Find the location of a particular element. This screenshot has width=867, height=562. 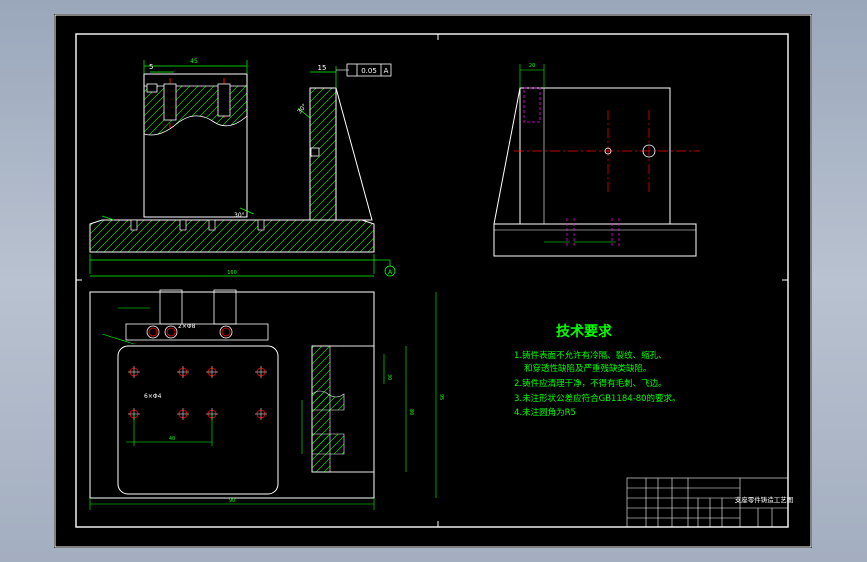

side-dim-inner: 30 is located at coordinates (389, 377).